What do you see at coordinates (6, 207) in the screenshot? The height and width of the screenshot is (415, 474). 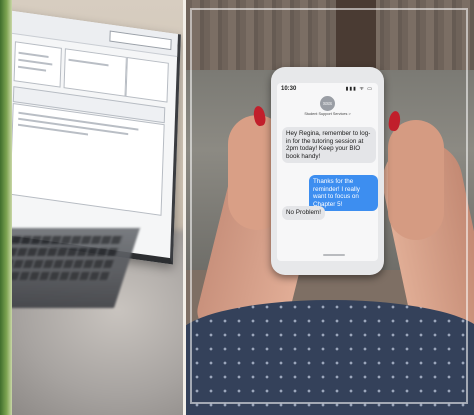 I see `plant-leaf` at bounding box center [6, 207].